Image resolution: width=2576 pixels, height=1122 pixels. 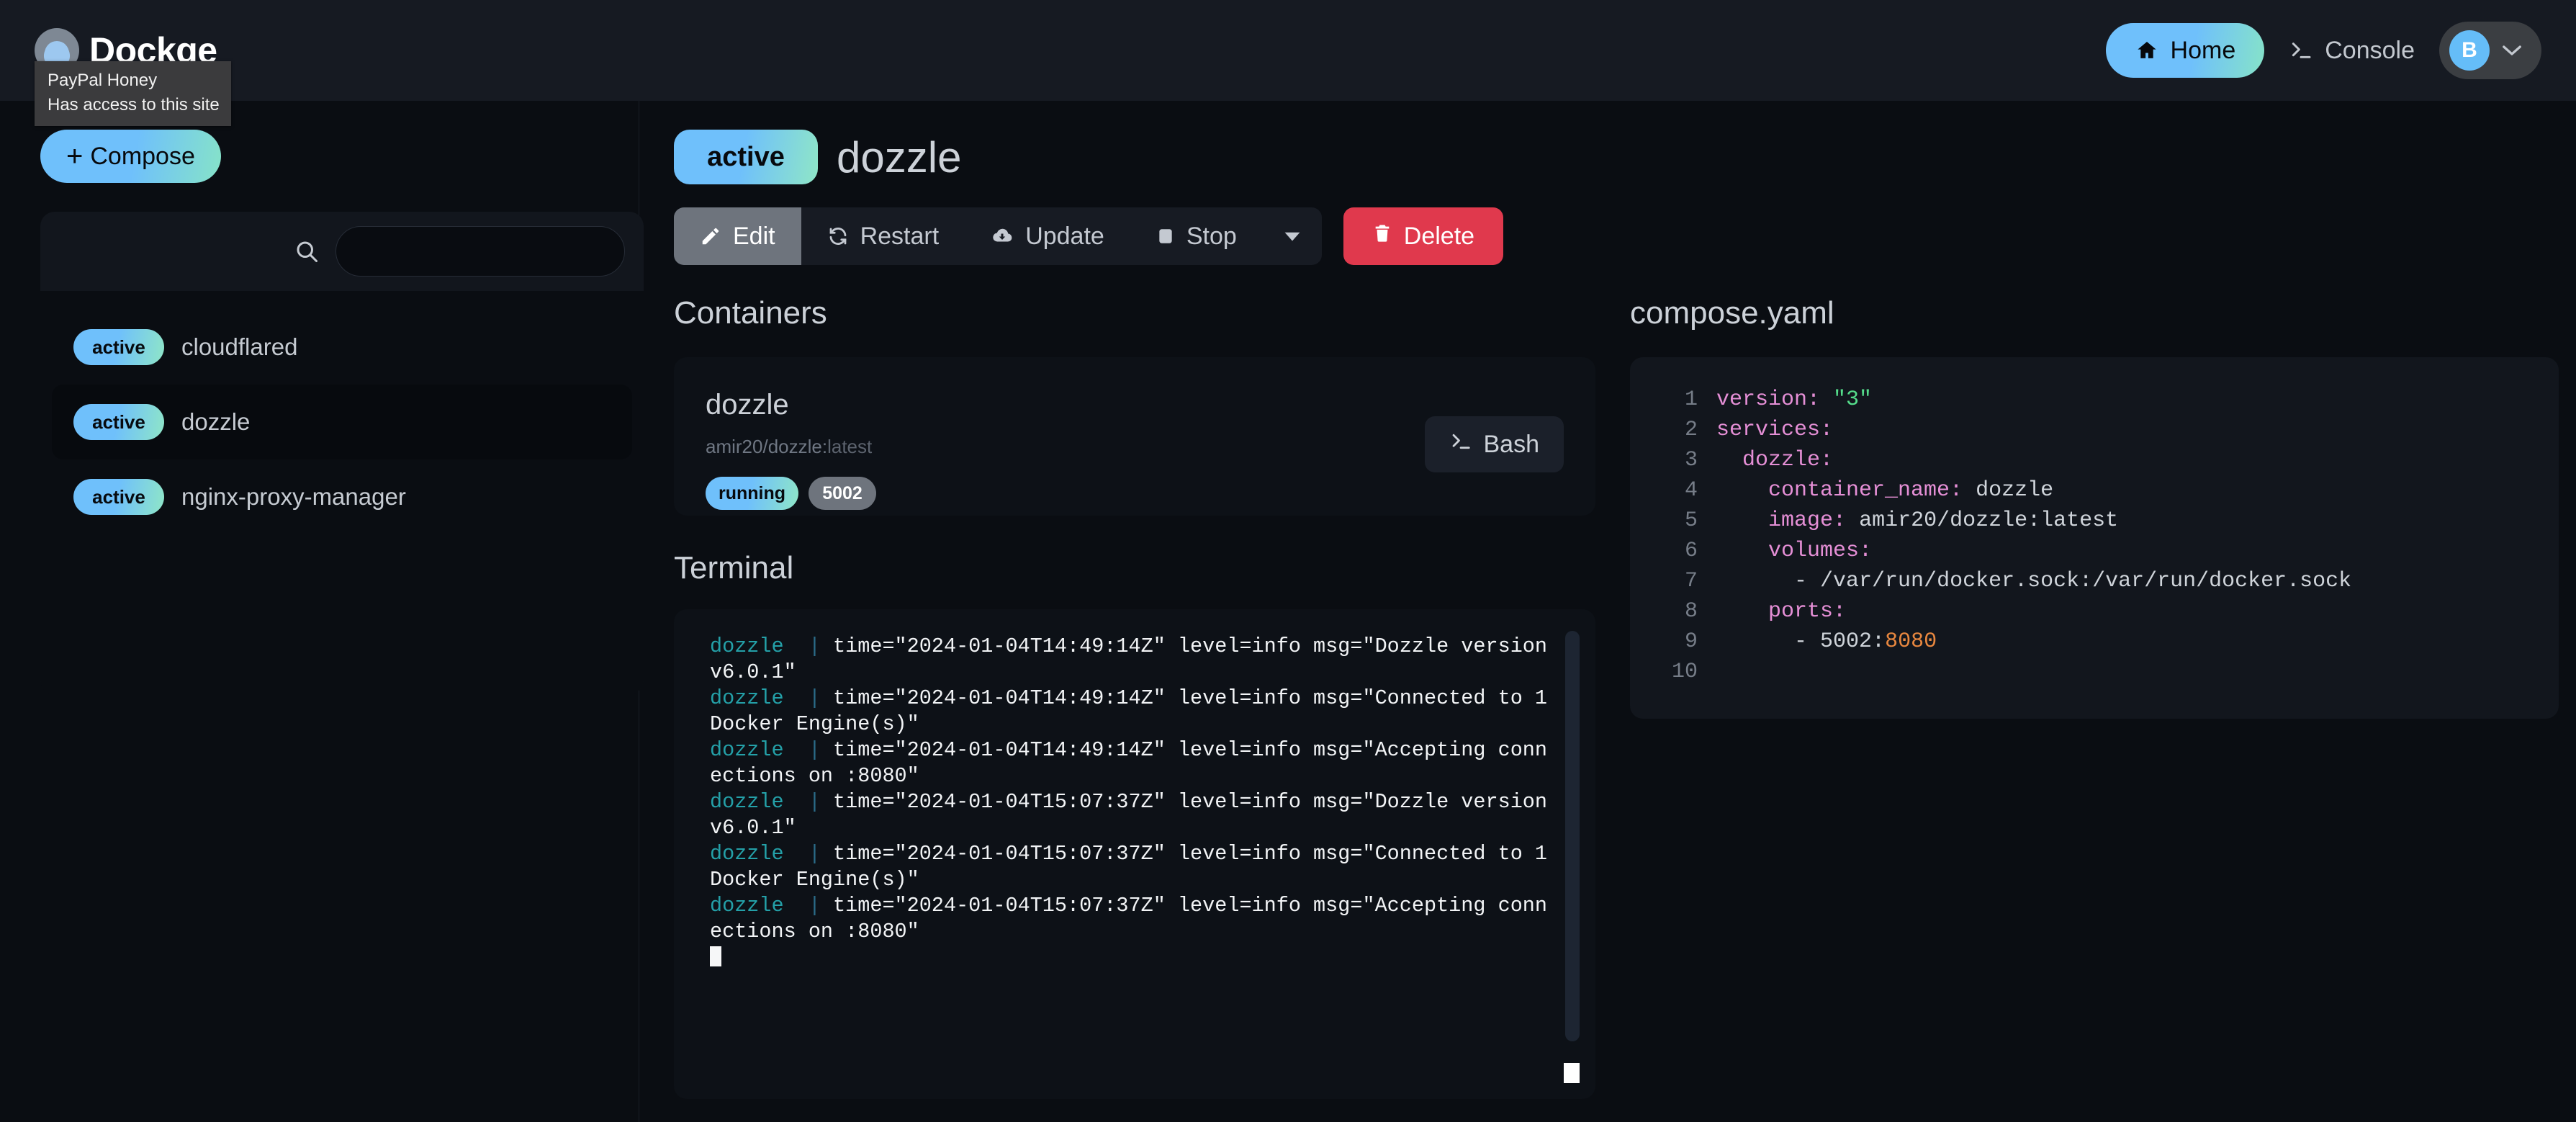 What do you see at coordinates (1853, 399) in the screenshot?
I see `code-string: "3"` at bounding box center [1853, 399].